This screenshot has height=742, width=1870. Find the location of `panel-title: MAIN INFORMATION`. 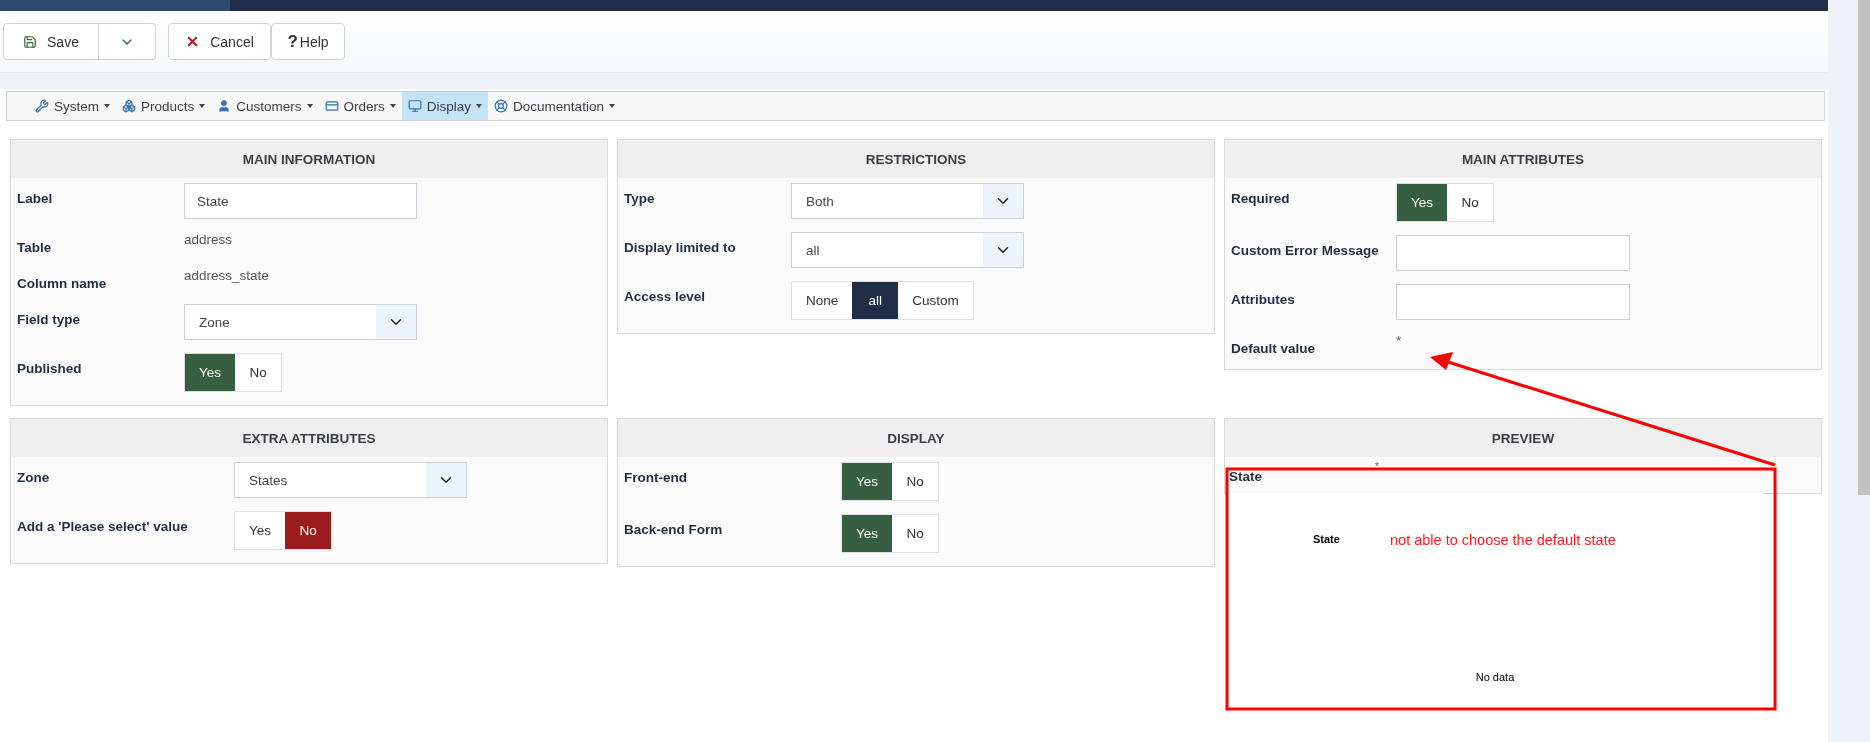

panel-title: MAIN INFORMATION is located at coordinates (309, 159).